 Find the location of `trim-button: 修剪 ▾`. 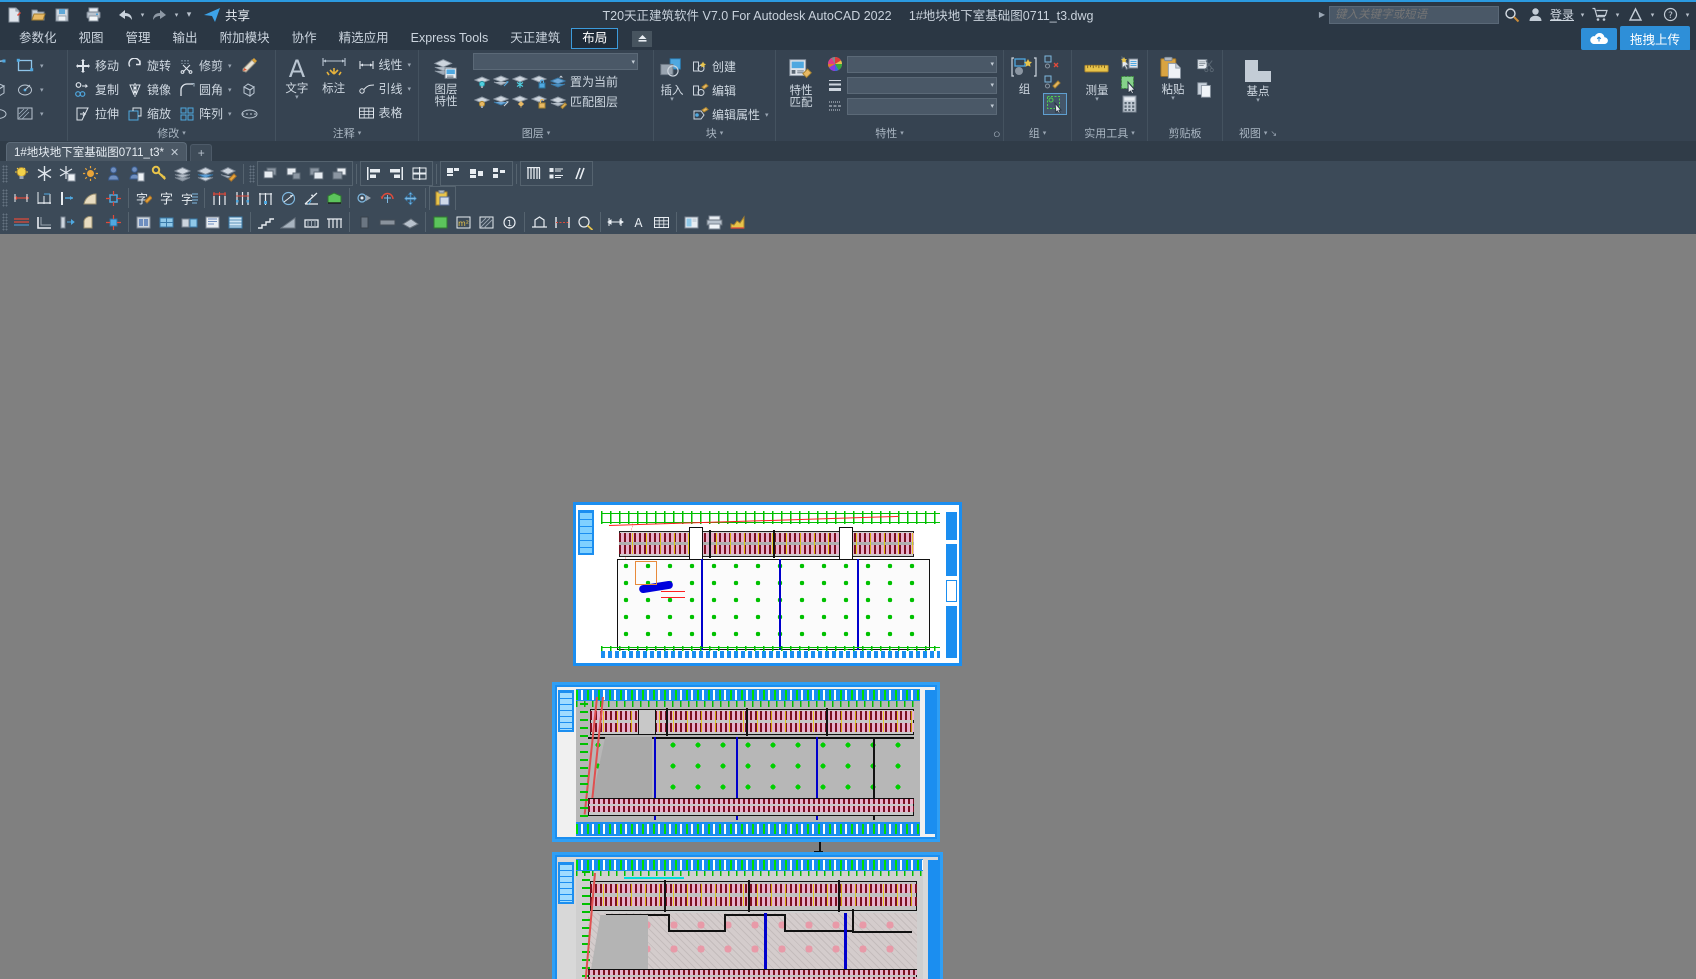

trim-button: 修剪 ▾ is located at coordinates (205, 65).